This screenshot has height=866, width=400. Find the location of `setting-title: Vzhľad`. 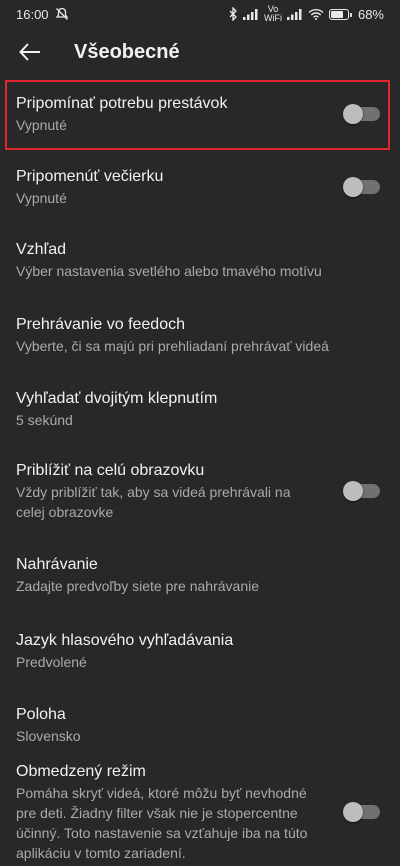

setting-title: Vzhľad is located at coordinates (41, 249).